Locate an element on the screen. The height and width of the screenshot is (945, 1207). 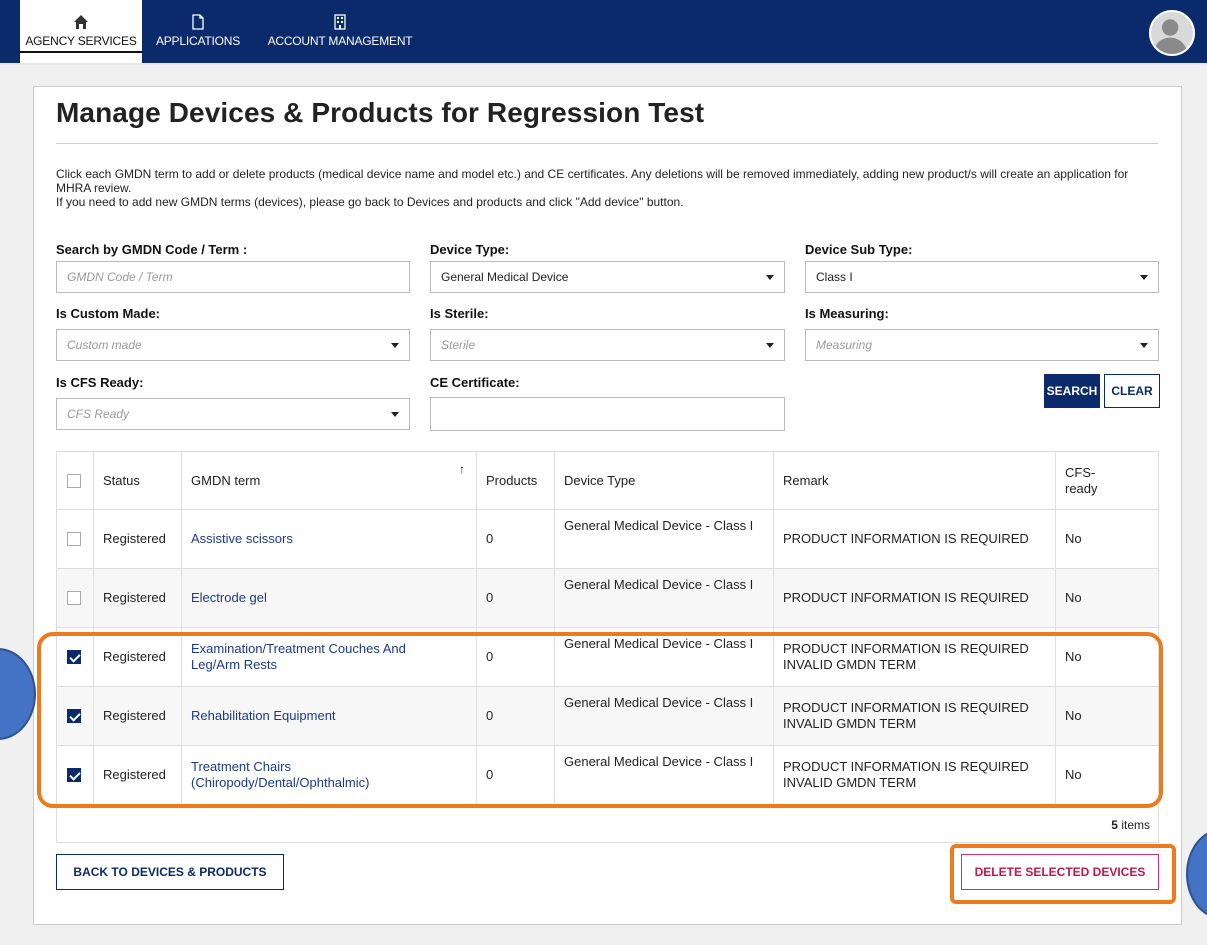
device-sub-type-value: Class I is located at coordinates (834, 277).